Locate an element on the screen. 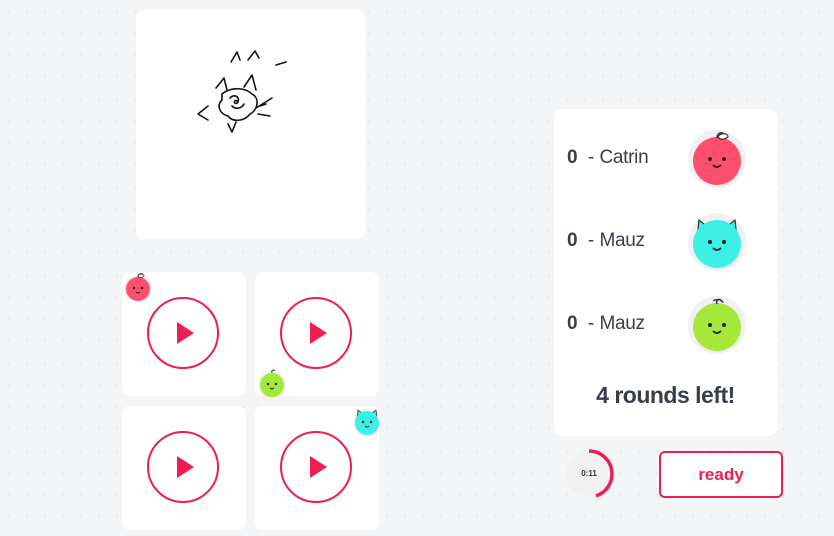 This screenshot has height=536, width=834. countdown-timer: 0:11 is located at coordinates (589, 474).